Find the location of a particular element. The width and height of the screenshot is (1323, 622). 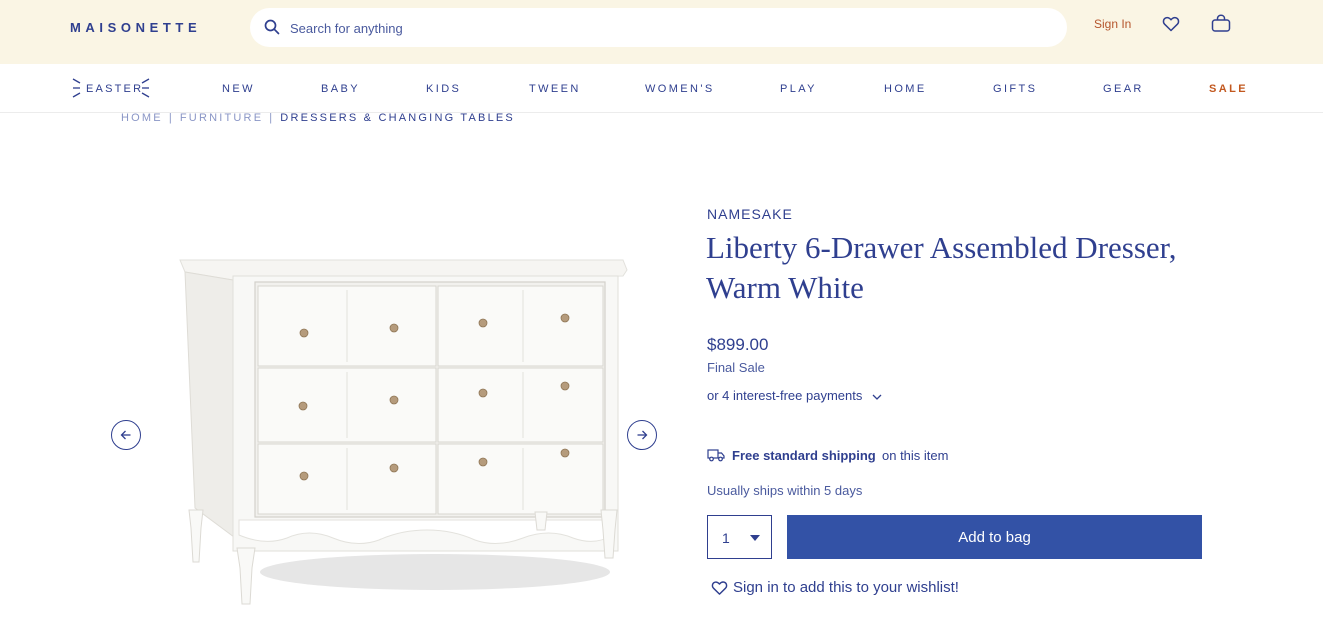

nav-item-play: PLAY is located at coordinates (798, 89).